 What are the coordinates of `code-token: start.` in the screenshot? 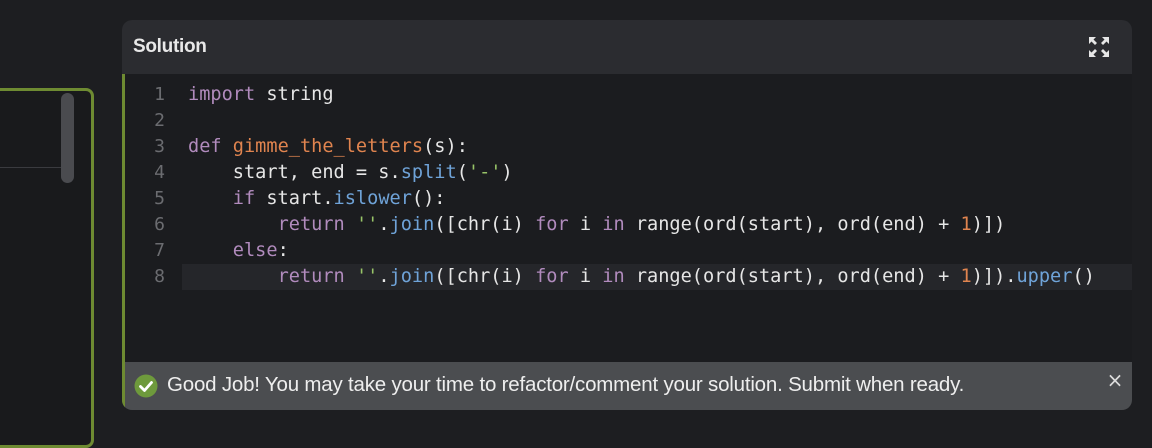 It's located at (294, 198).